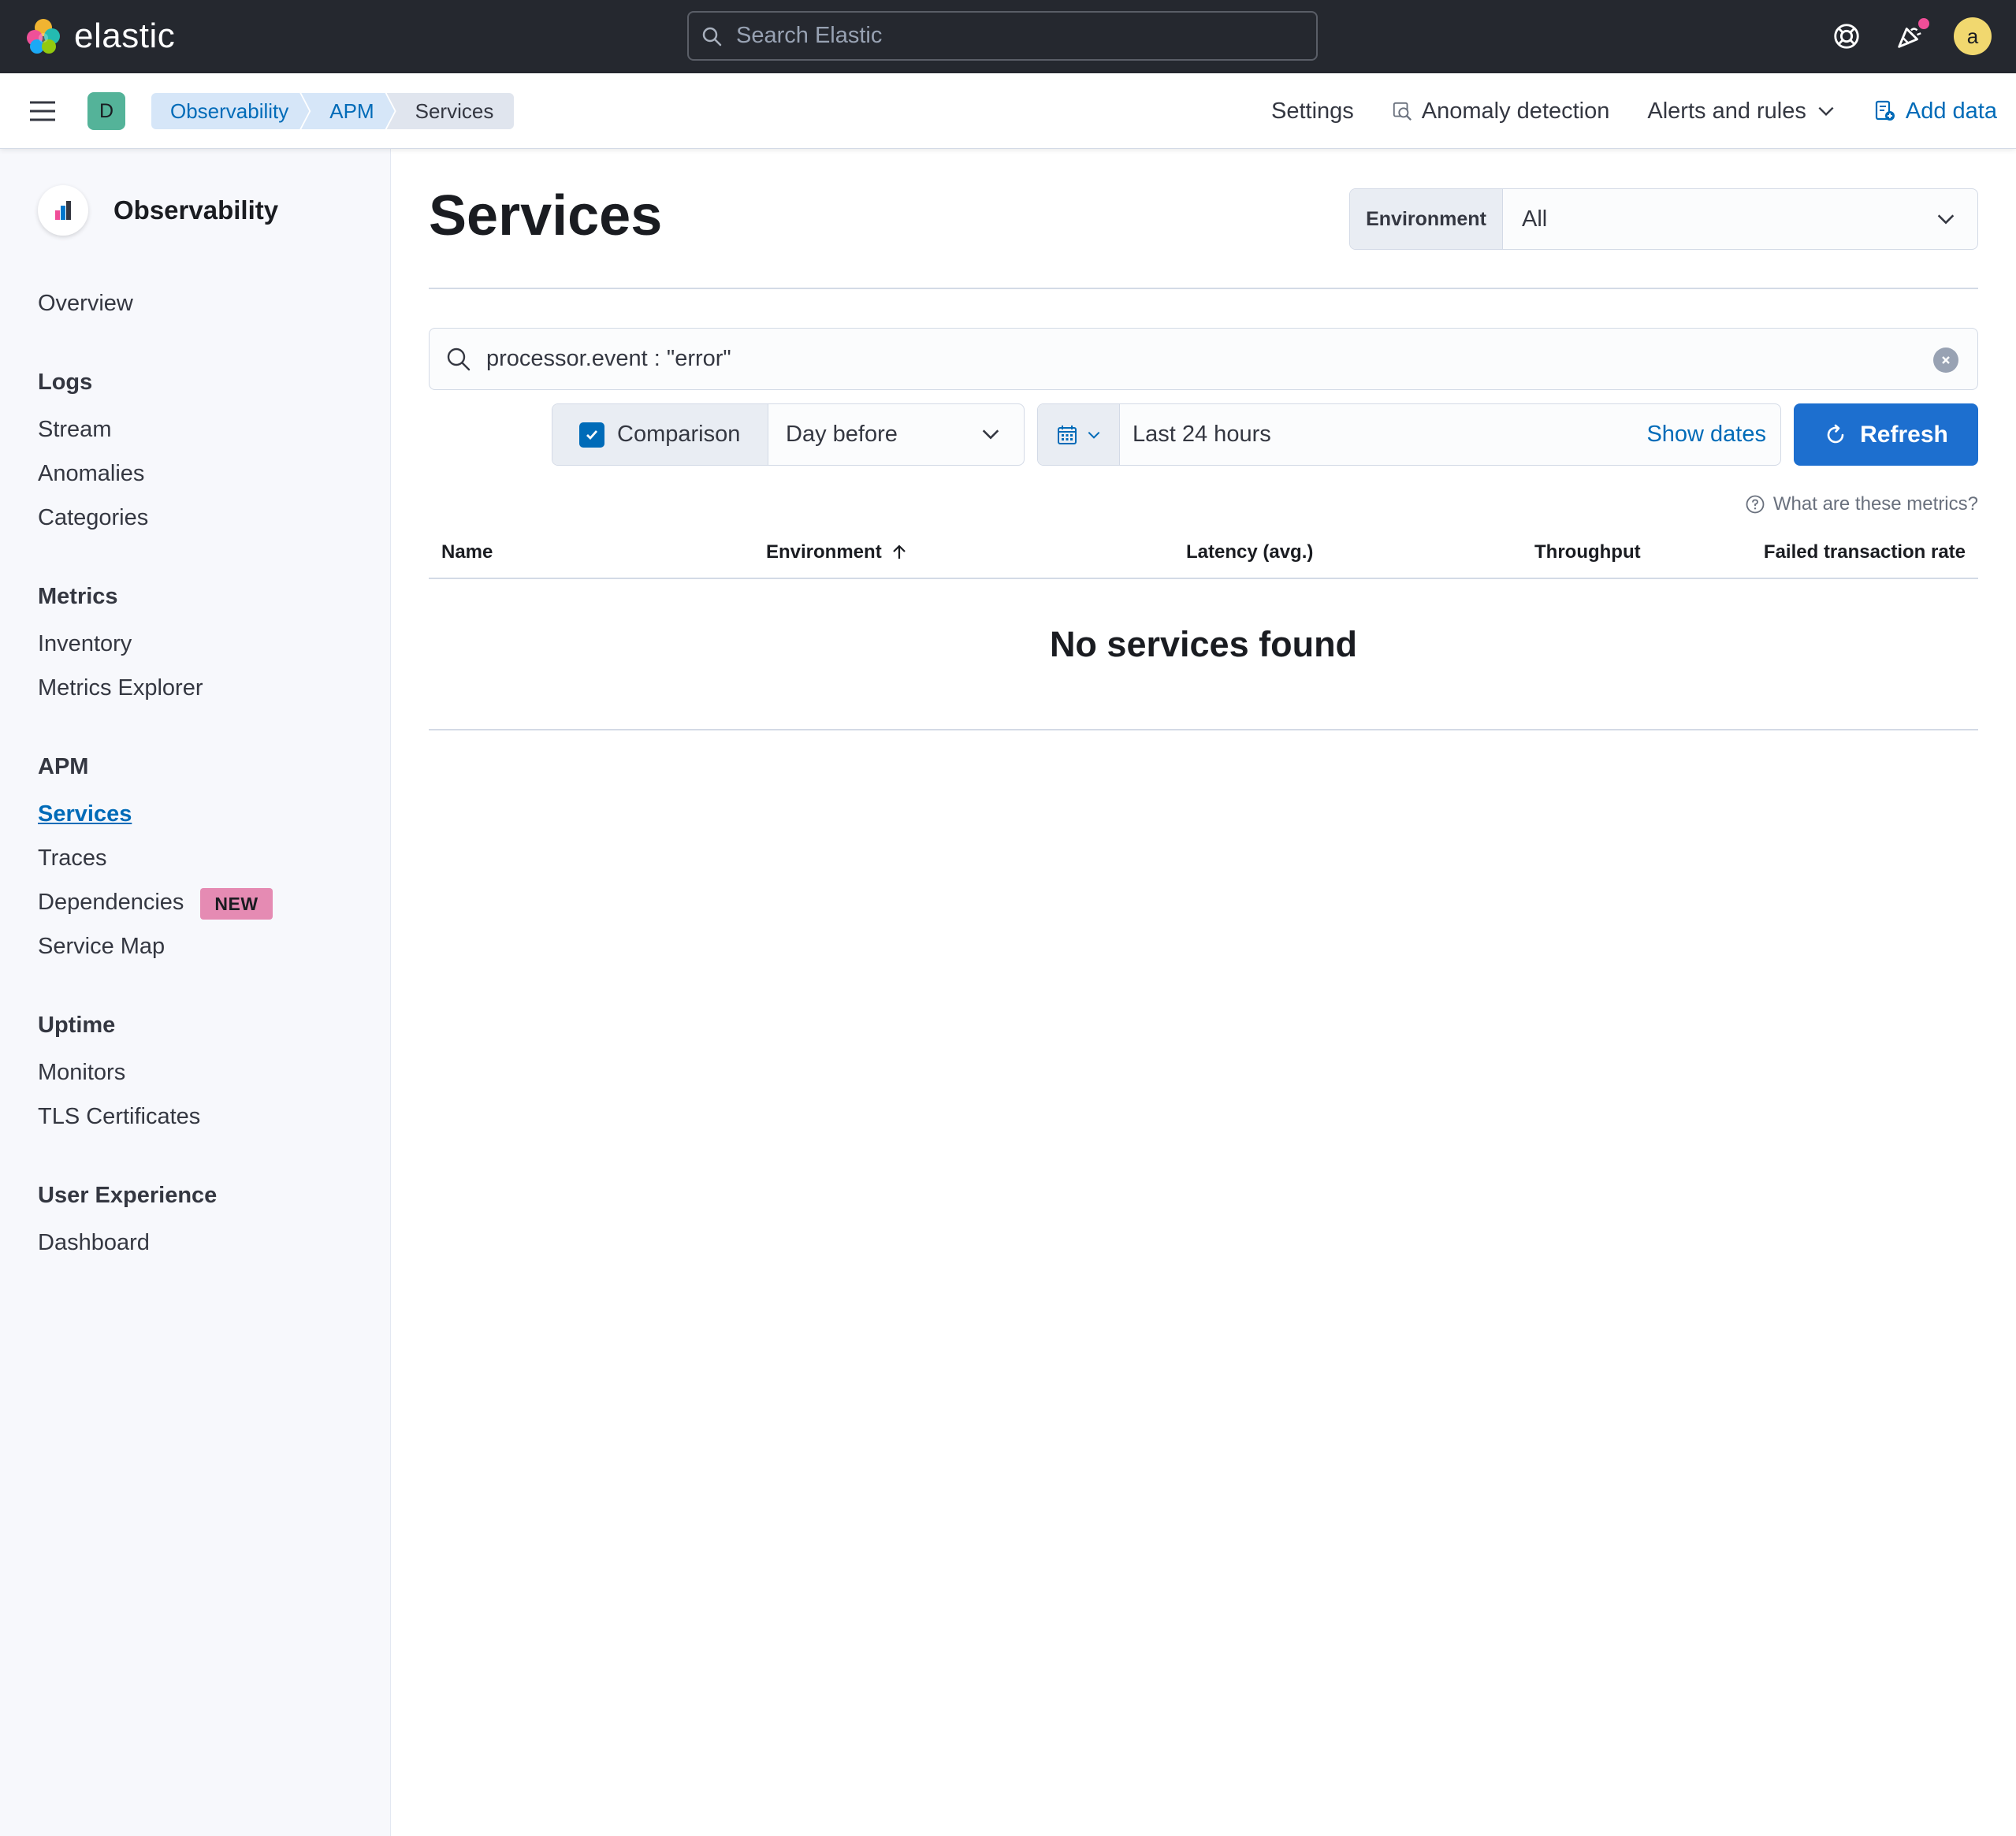 This screenshot has height=1836, width=2016. I want to click on anomaly-detection-link: Anomaly detection, so click(1501, 111).